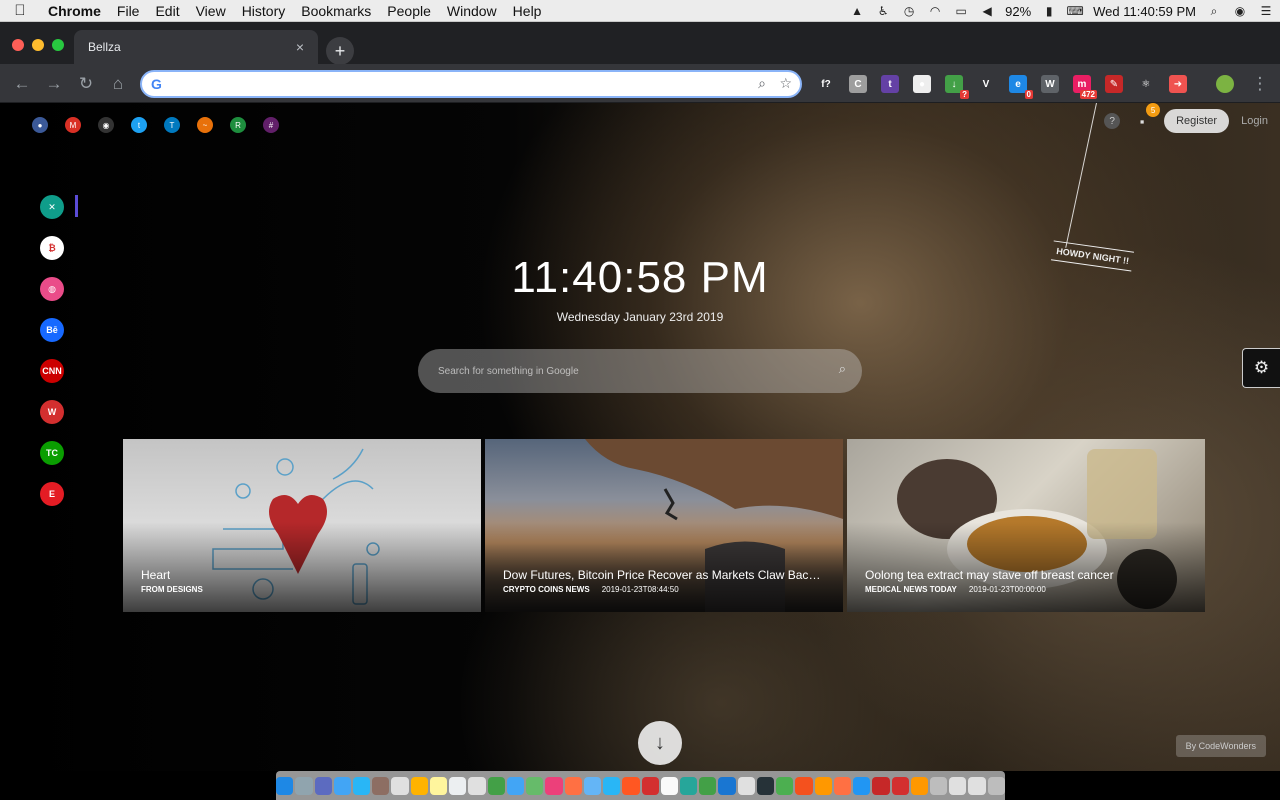  What do you see at coordinates (211, 11) in the screenshot?
I see `menu-view: View` at bounding box center [211, 11].